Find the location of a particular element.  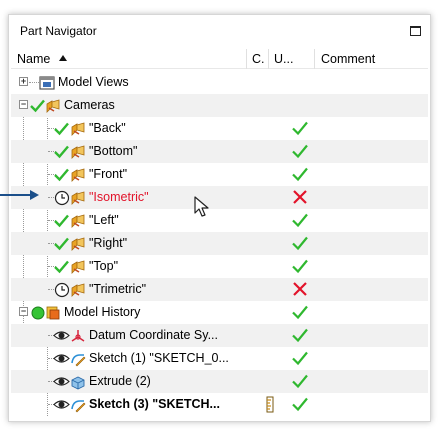

tree-row-extrude-2: Extrude (2) is located at coordinates (219, 381).